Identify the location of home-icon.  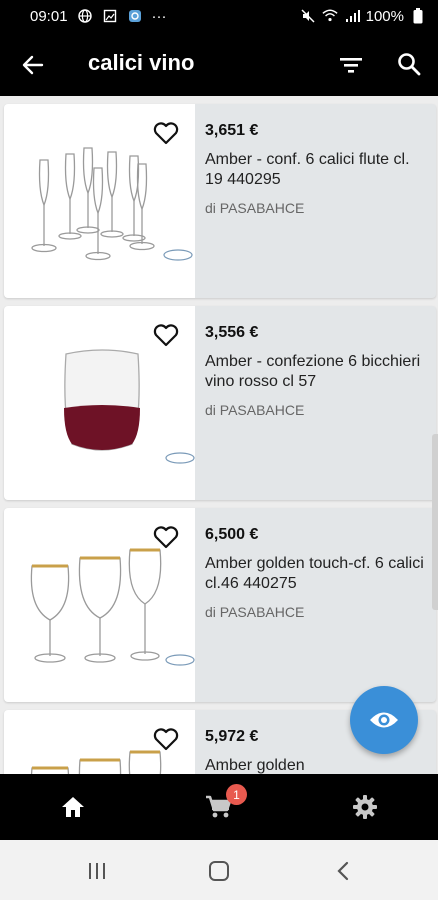
(73, 807).